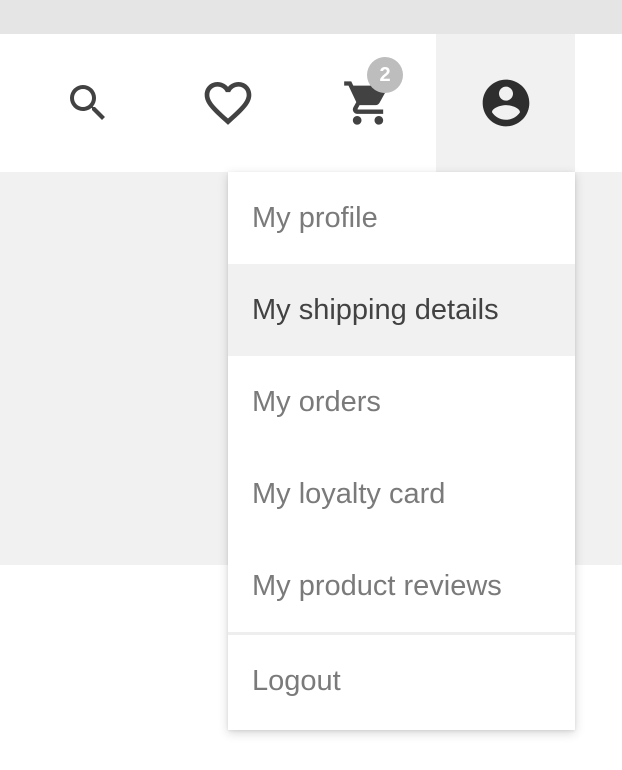  I want to click on menu-item-label: My product reviews, so click(377, 585).